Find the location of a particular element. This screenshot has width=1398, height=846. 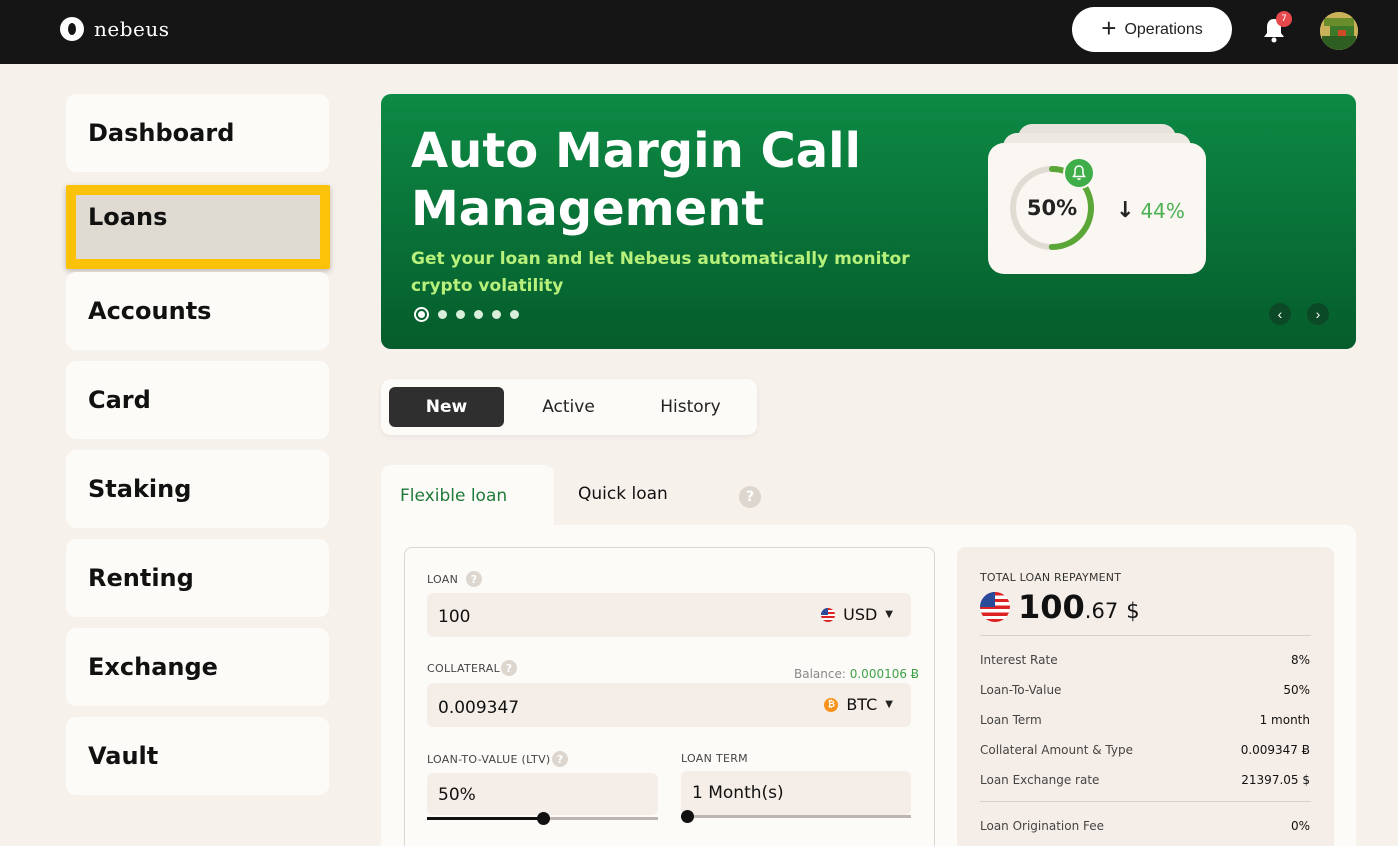

sidebar-item-label: Loans is located at coordinates (128, 217).